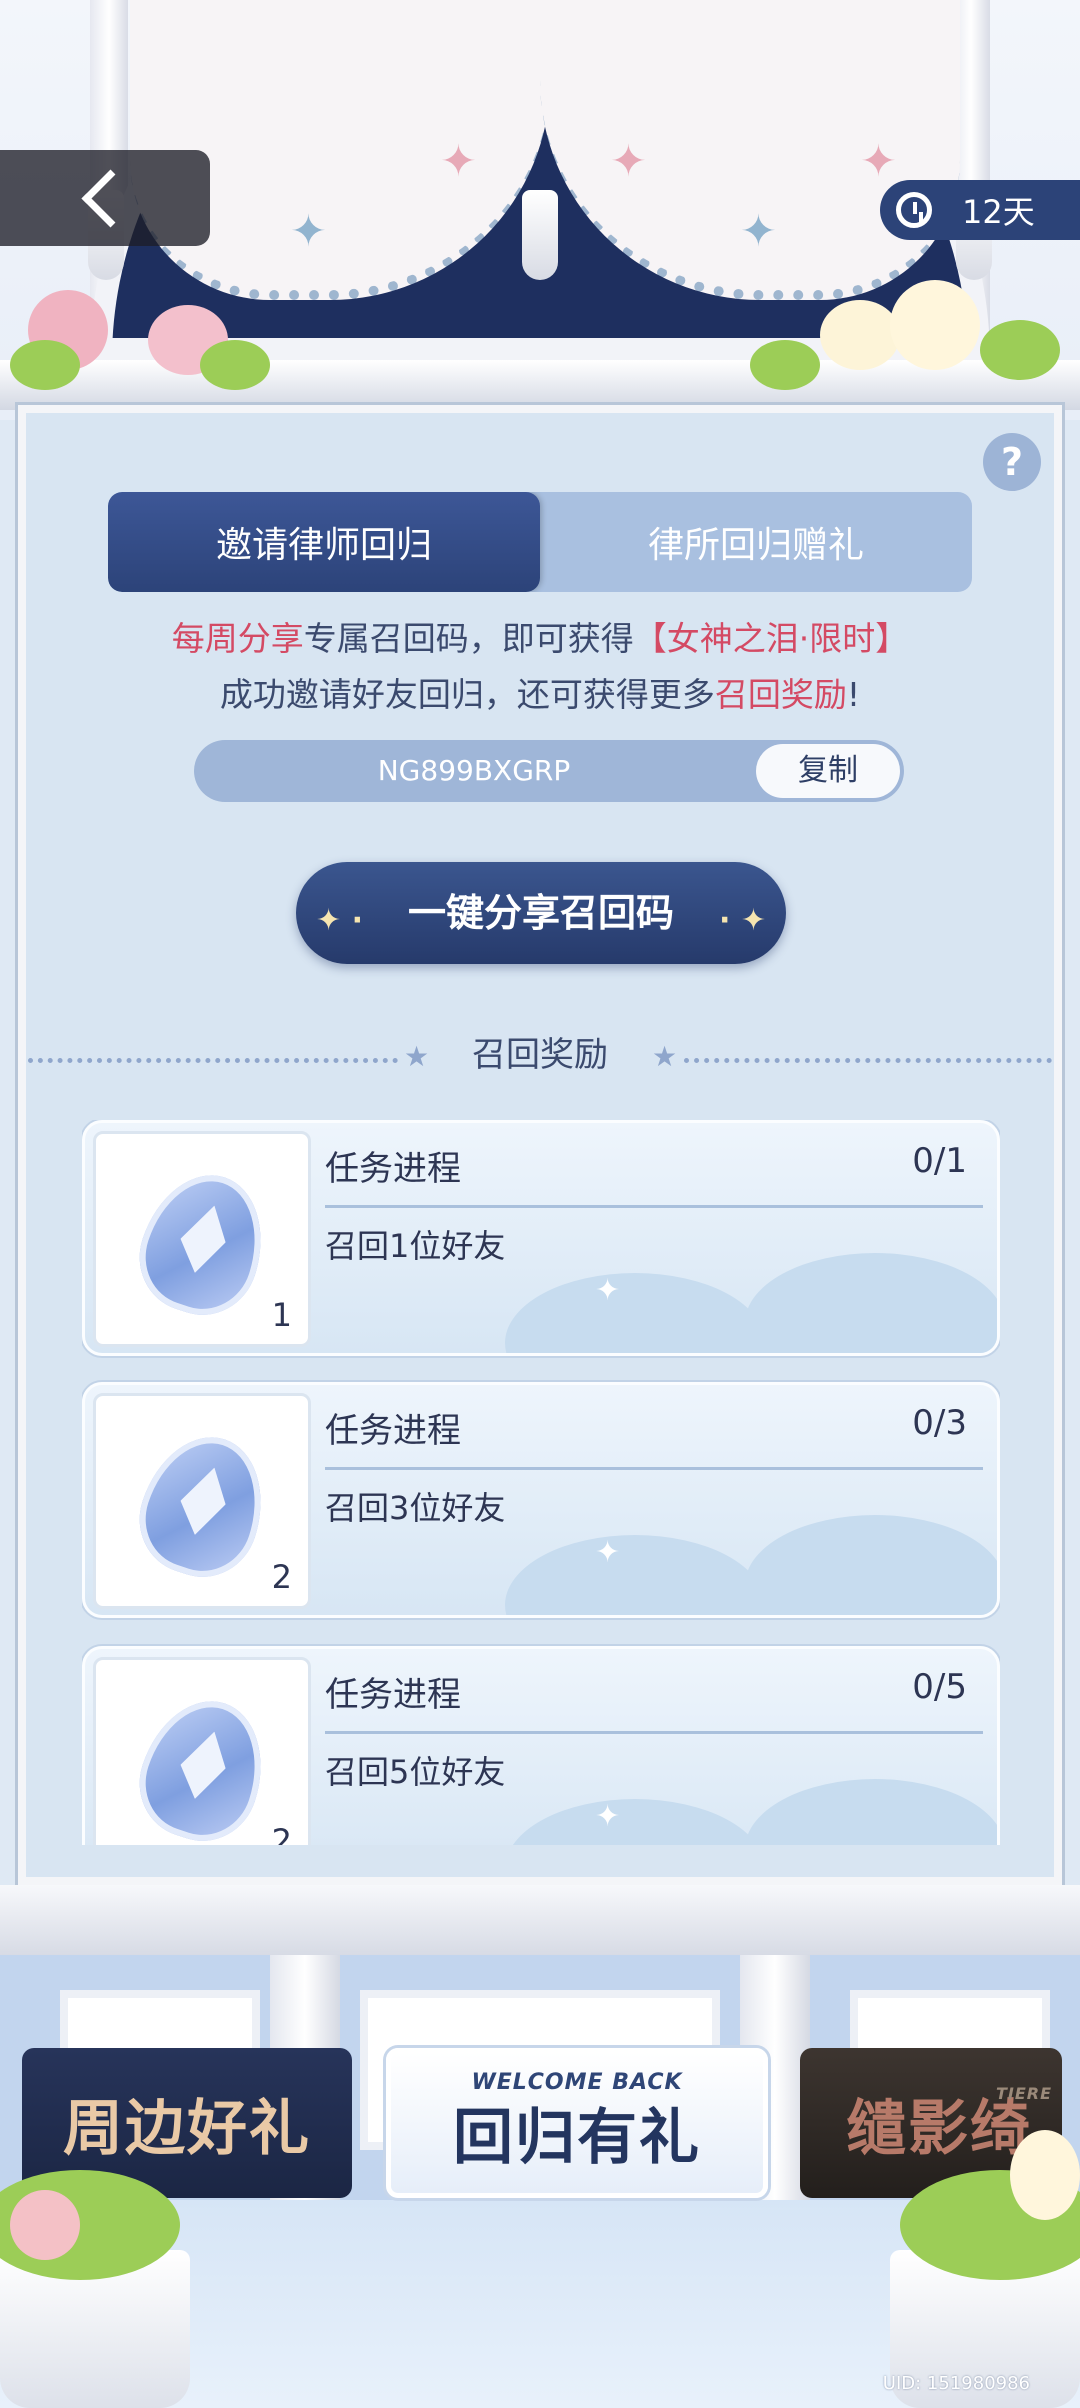 The image size is (1080, 2408). Describe the element at coordinates (540, 385) in the screenshot. I see `window-ledge` at that location.